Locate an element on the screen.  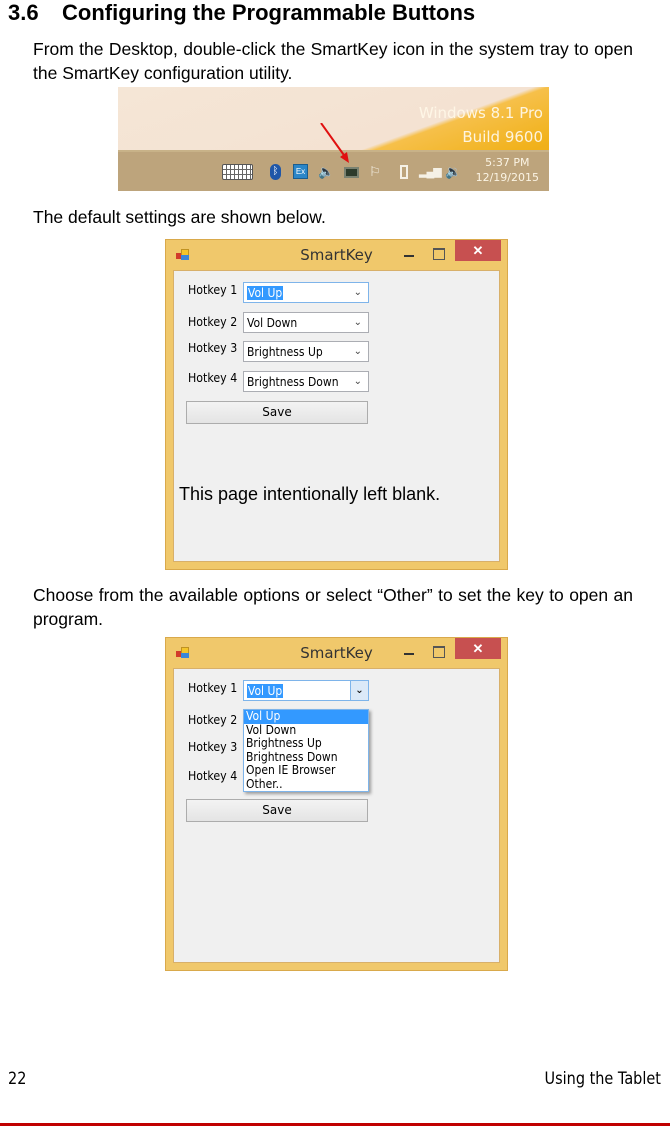
hotkey-3-select: Brightness Up ⌄ is located at coordinates (306, 351).